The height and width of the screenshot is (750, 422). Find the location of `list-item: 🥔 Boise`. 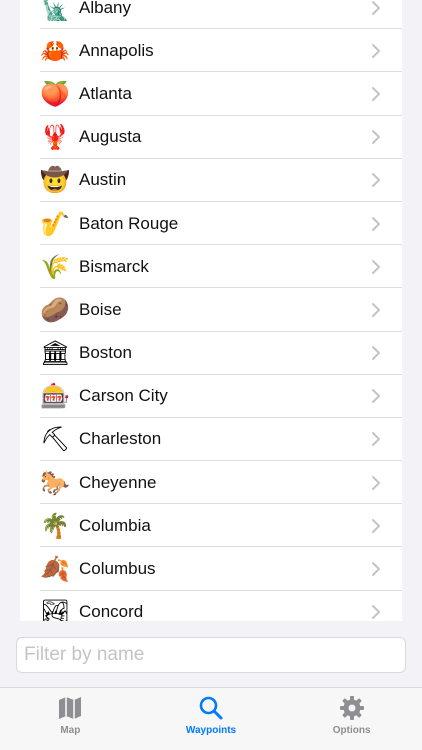

list-item: 🥔 Boise is located at coordinates (211, 310).